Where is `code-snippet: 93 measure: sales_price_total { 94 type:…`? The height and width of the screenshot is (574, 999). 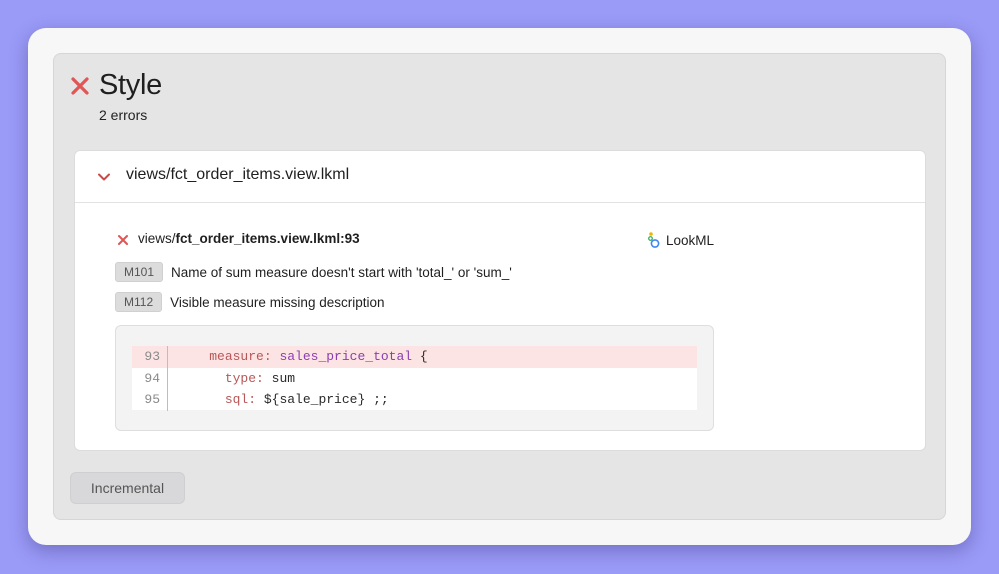
code-snippet: 93 measure: sales_price_total { 94 type:… is located at coordinates (414, 378).